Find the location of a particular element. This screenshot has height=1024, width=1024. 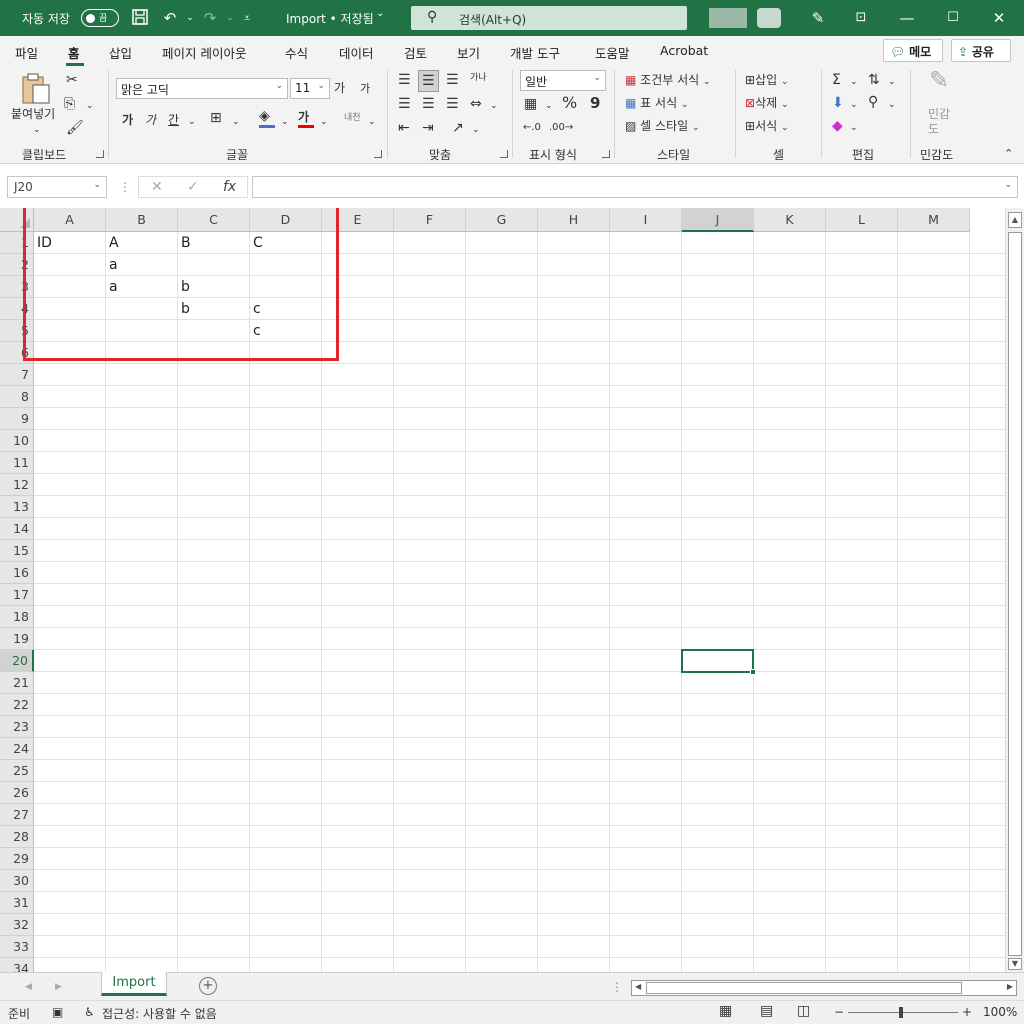

fill-icon: ⬇ is located at coordinates (838, 103).